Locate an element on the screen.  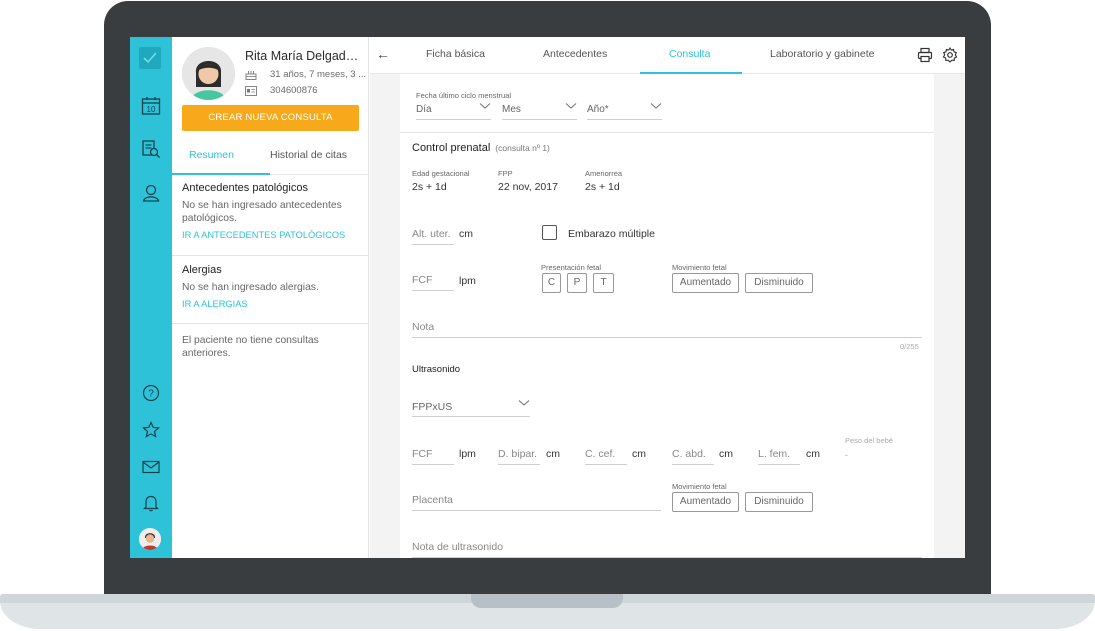
embarazo-multiple-checkbox is located at coordinates (549, 232).